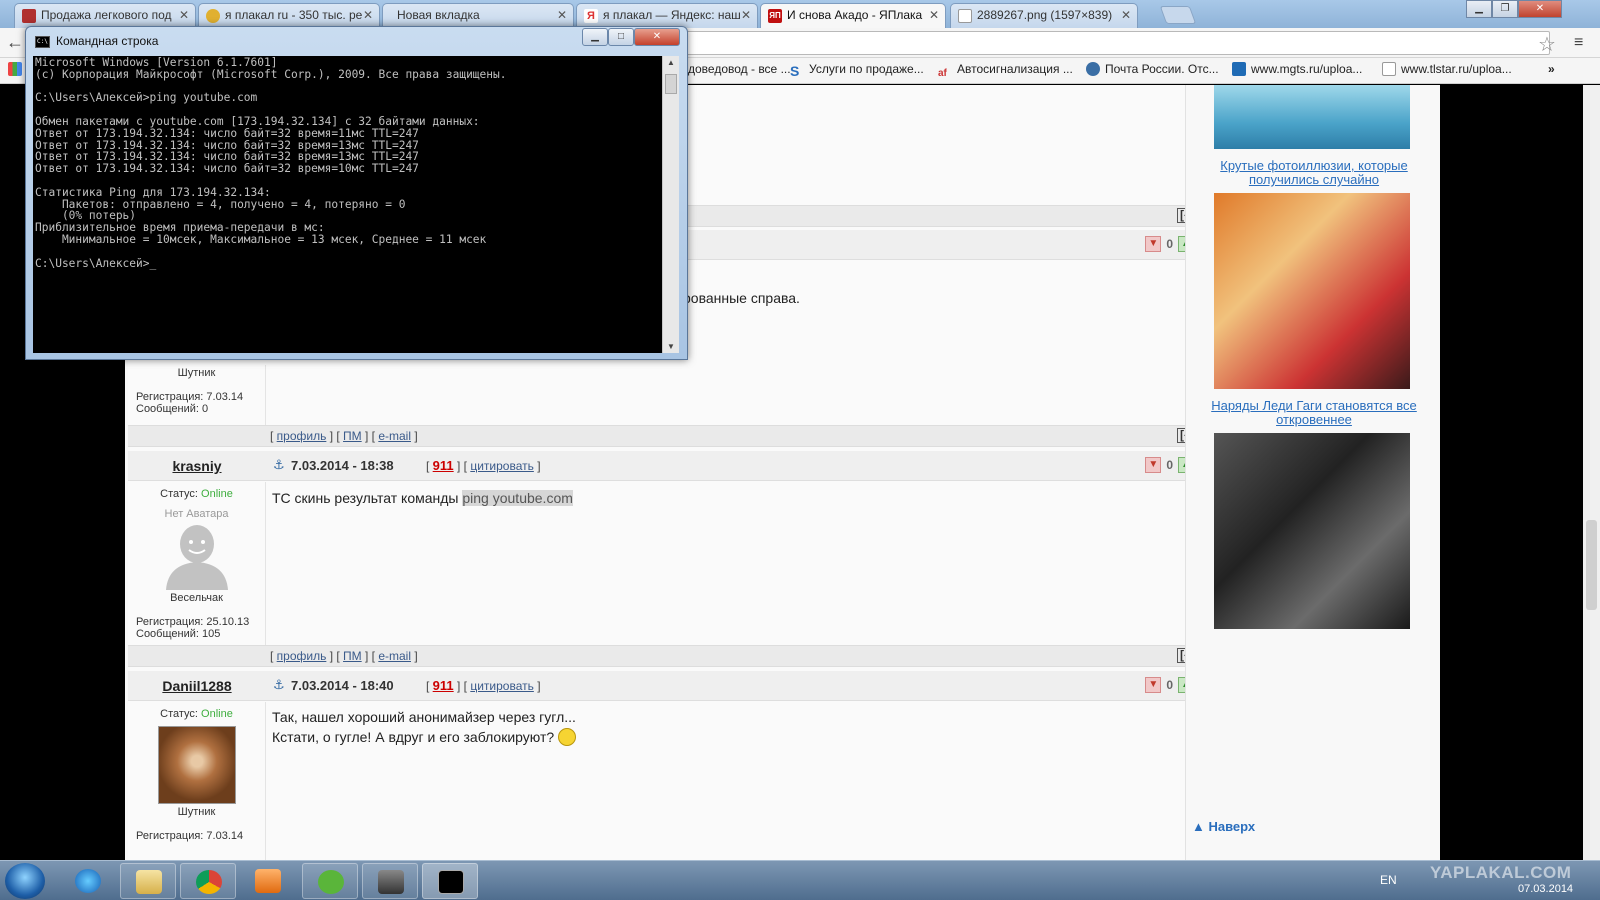 The height and width of the screenshot is (900, 1600). Describe the element at coordinates (567, 737) in the screenshot. I see `laughing-smiley-icon` at that location.